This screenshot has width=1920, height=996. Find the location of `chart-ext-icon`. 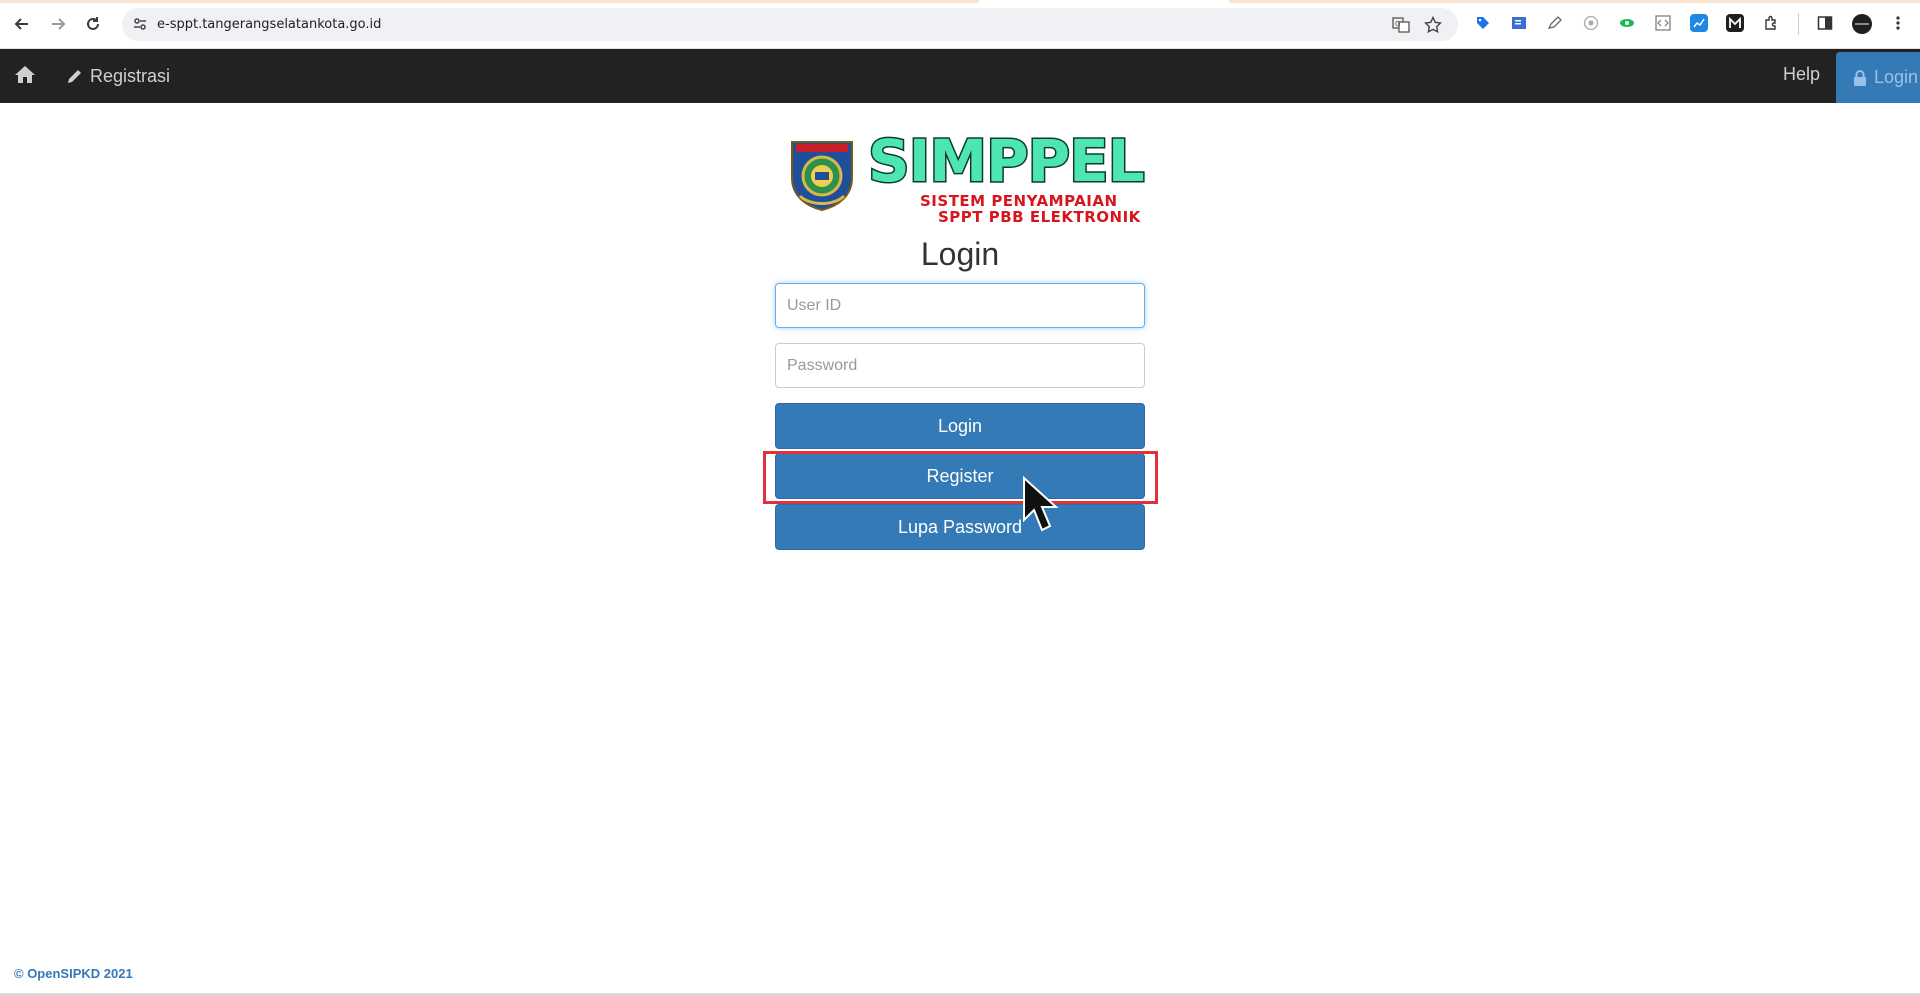

chart-ext-icon is located at coordinates (1699, 23).